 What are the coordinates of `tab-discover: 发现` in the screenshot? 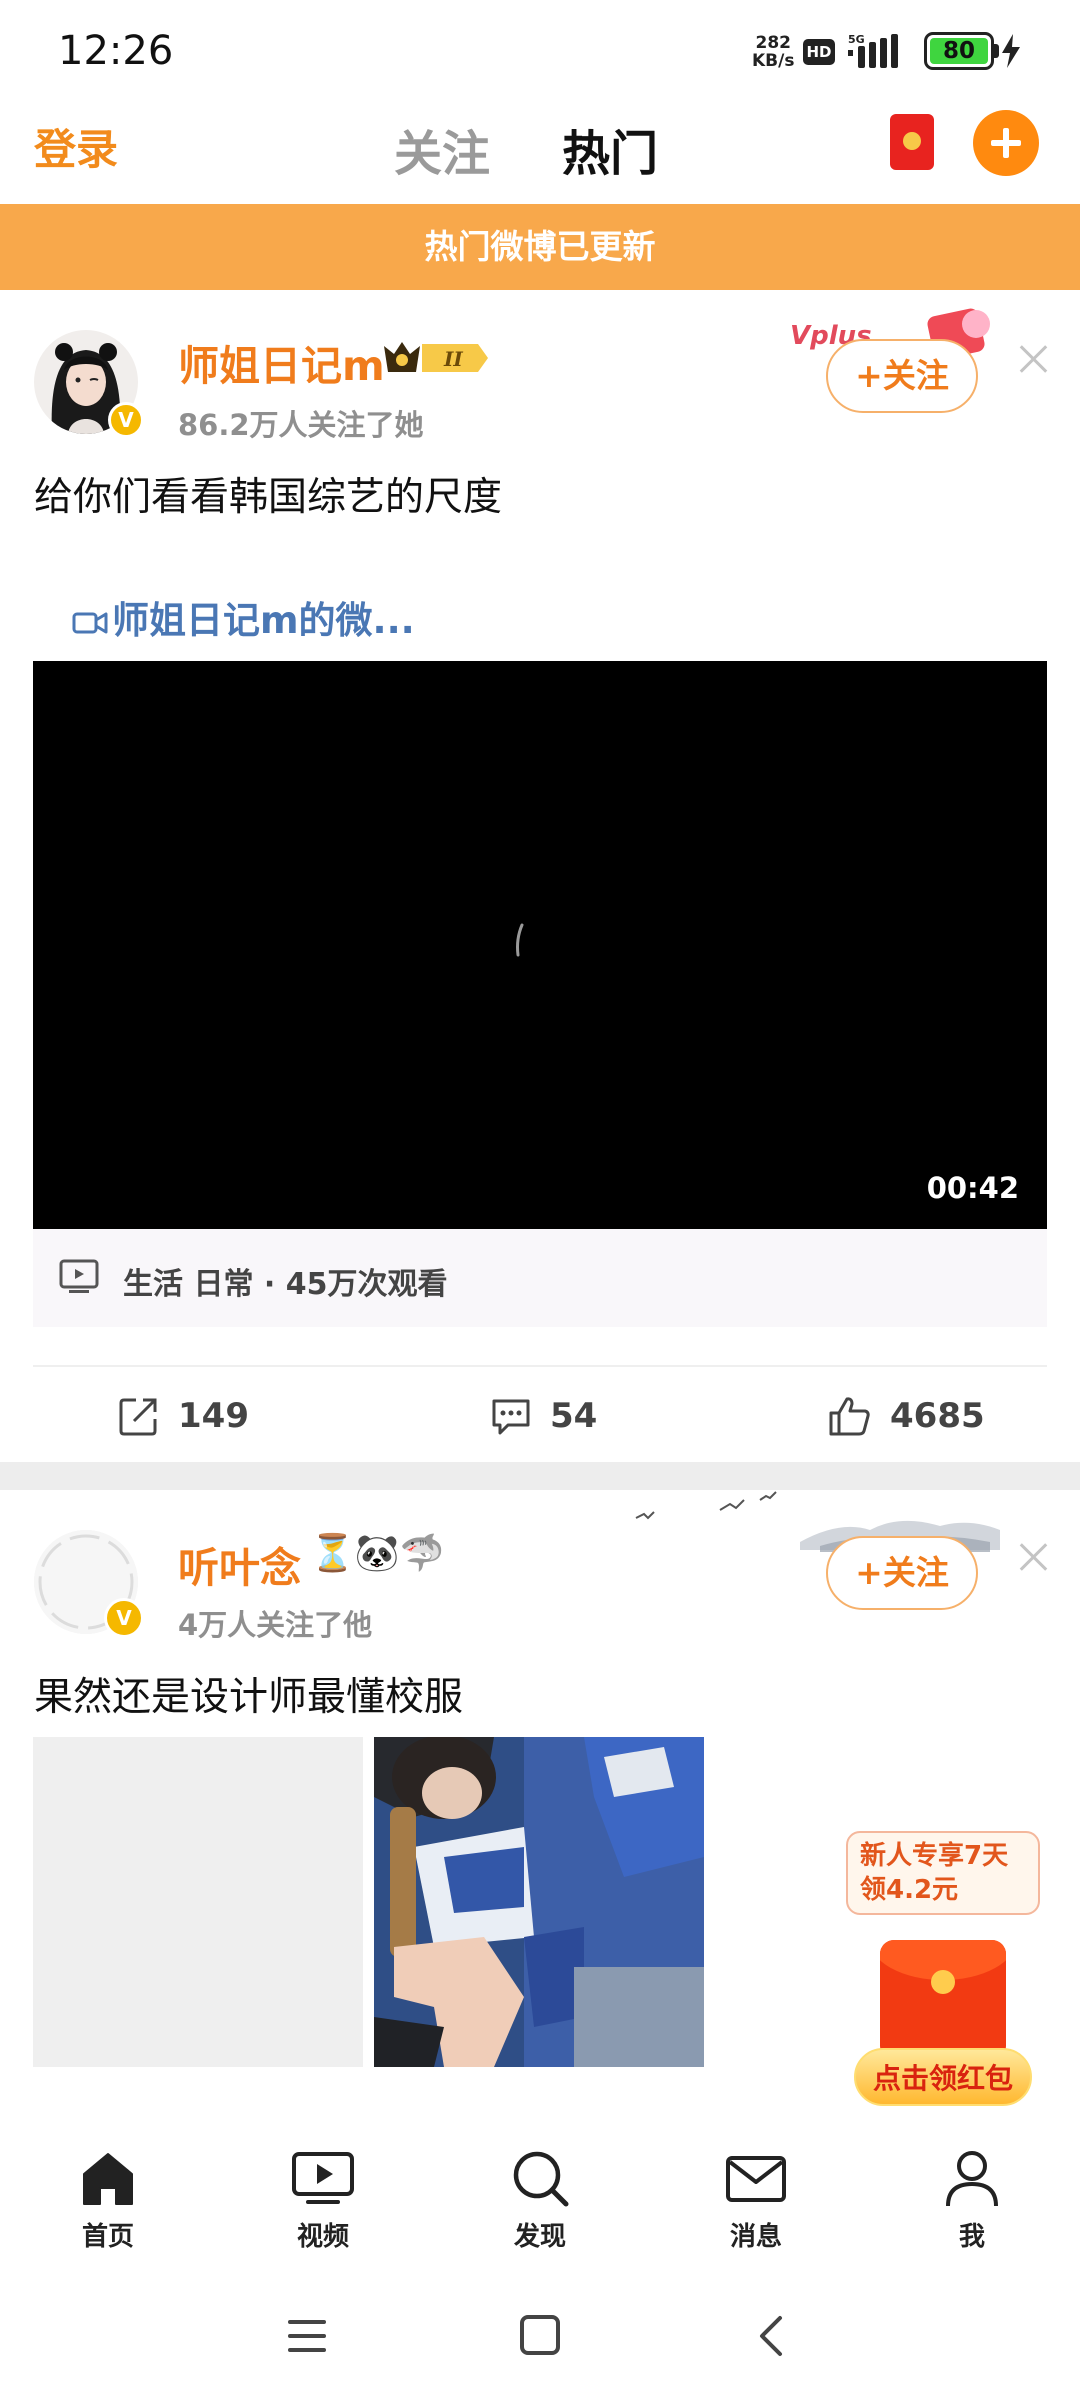 It's located at (540, 2200).